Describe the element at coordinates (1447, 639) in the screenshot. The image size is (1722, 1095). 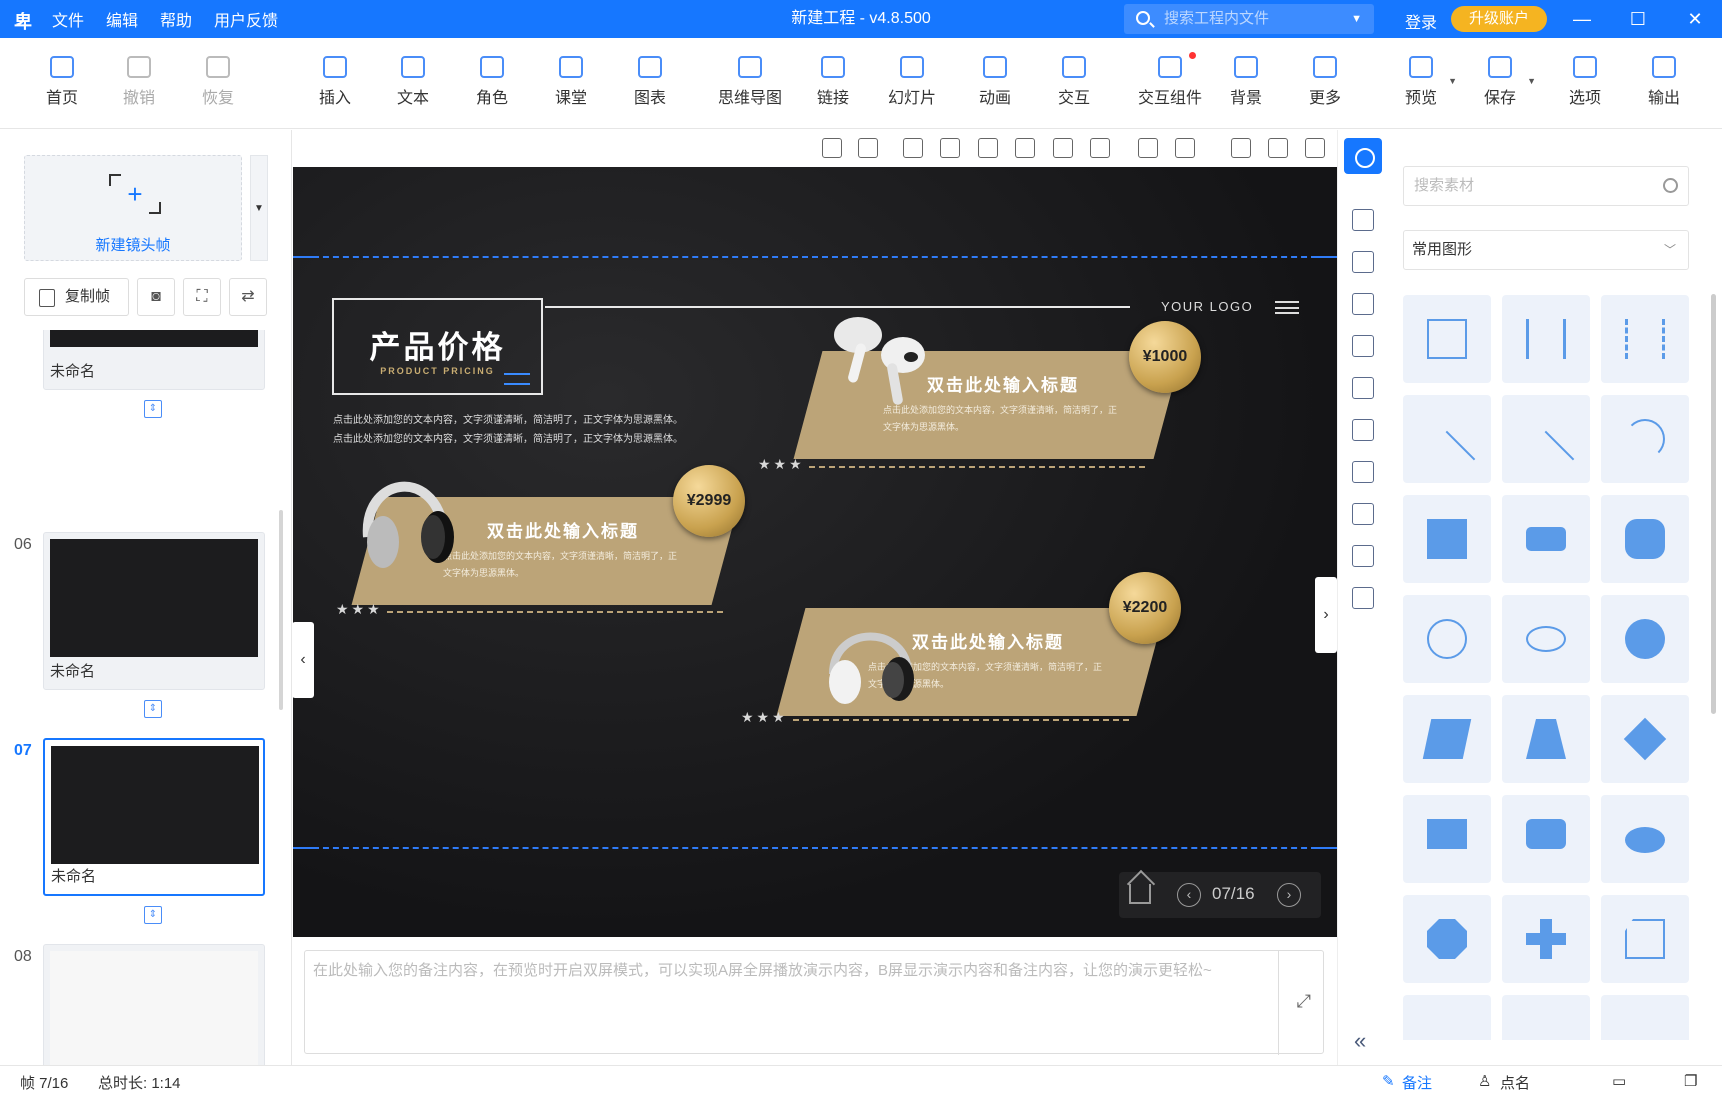
I see `shape-circle-icon` at that location.